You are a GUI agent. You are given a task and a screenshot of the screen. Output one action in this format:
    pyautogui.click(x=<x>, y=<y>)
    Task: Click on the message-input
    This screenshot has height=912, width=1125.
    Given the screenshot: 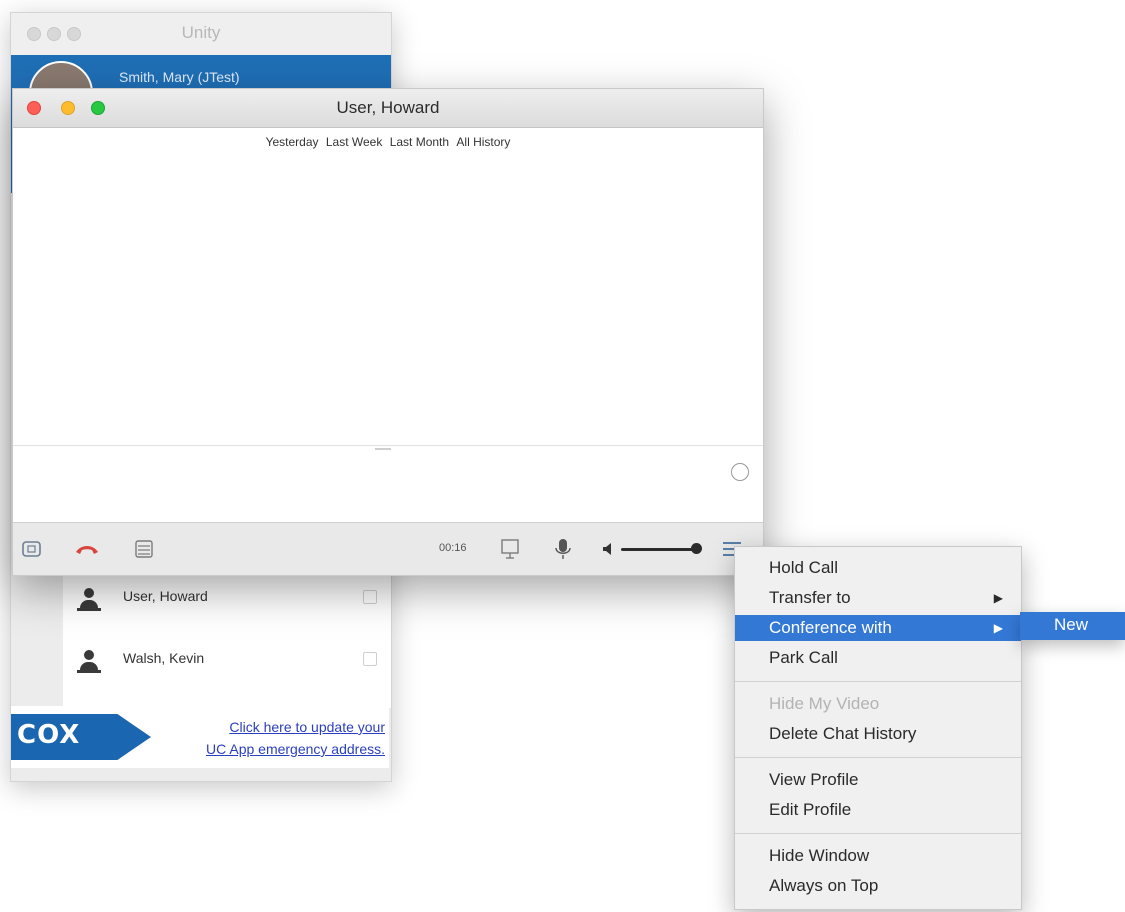 What is the action you would take?
    pyautogui.click(x=388, y=487)
    